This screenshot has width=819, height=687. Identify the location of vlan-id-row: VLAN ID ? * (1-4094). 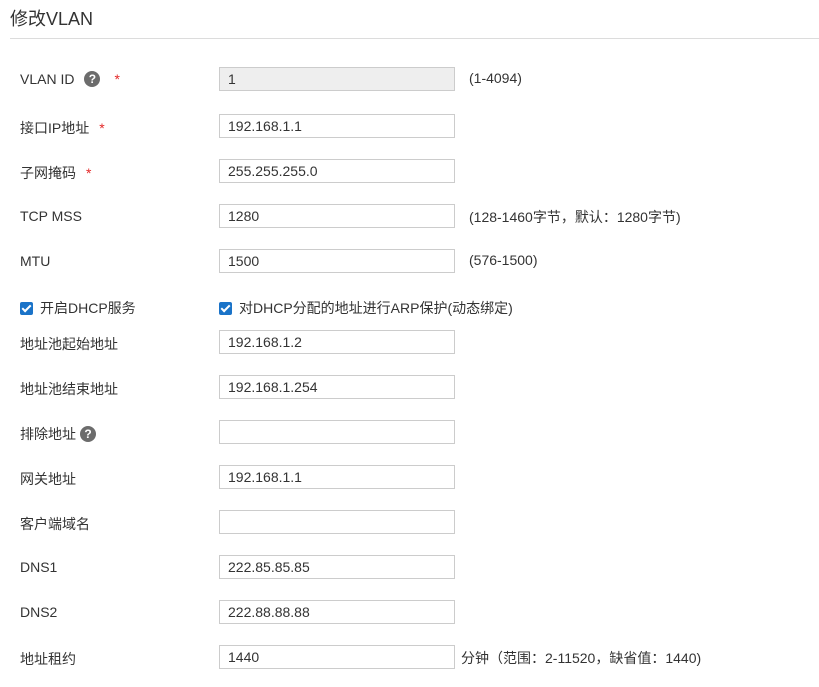
(409, 80).